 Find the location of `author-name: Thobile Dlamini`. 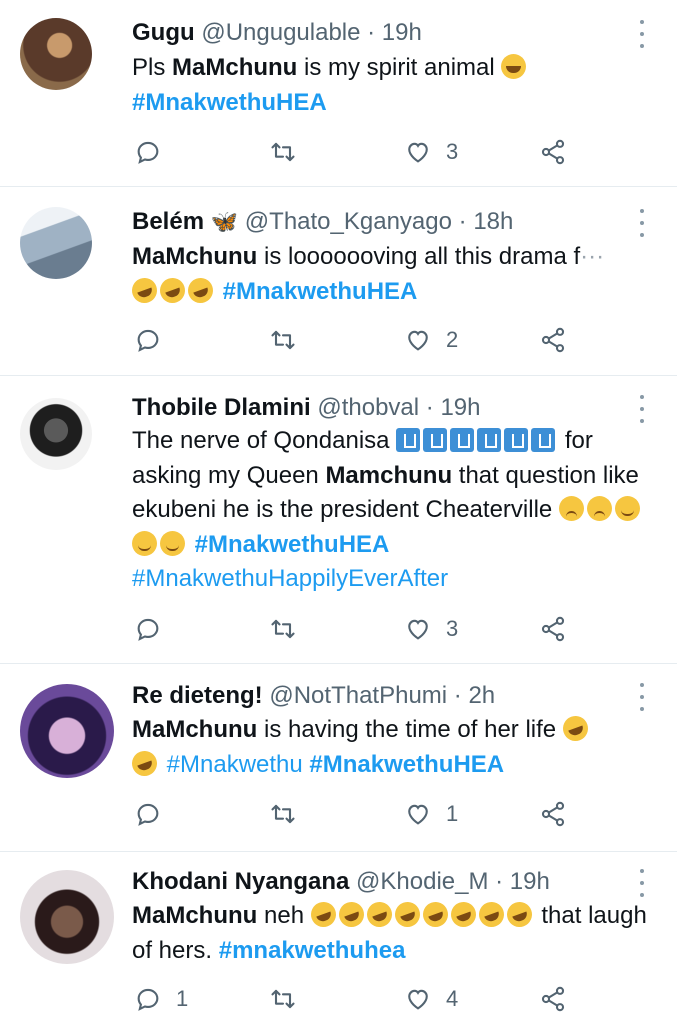

author-name: Thobile Dlamini is located at coordinates (221, 407).